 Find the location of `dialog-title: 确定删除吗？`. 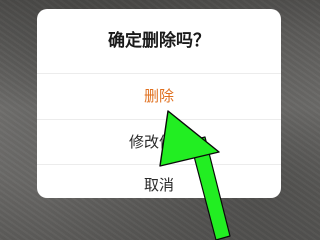

dialog-title: 确定删除吗？ is located at coordinates (159, 41).